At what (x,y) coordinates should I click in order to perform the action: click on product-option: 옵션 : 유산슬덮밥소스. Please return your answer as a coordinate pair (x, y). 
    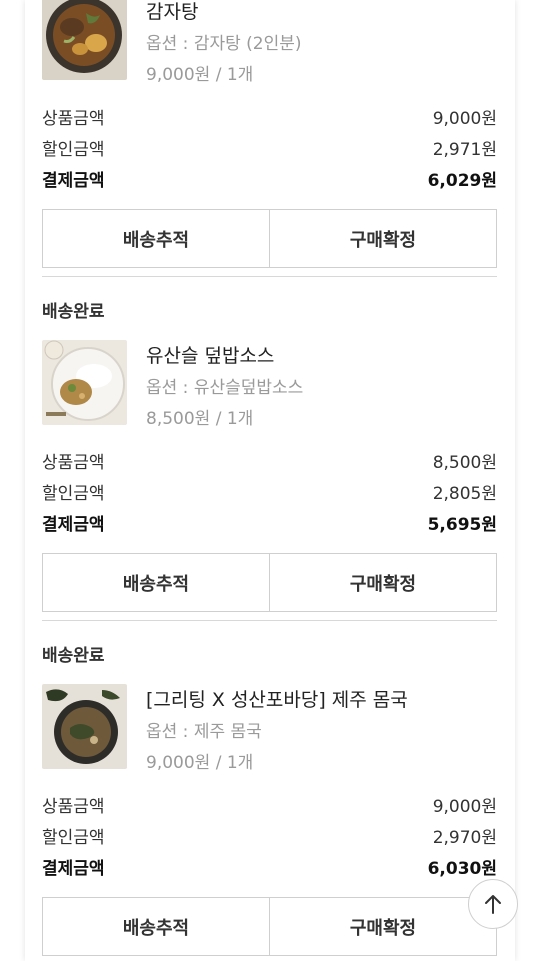
    Looking at the image, I should click on (225, 388).